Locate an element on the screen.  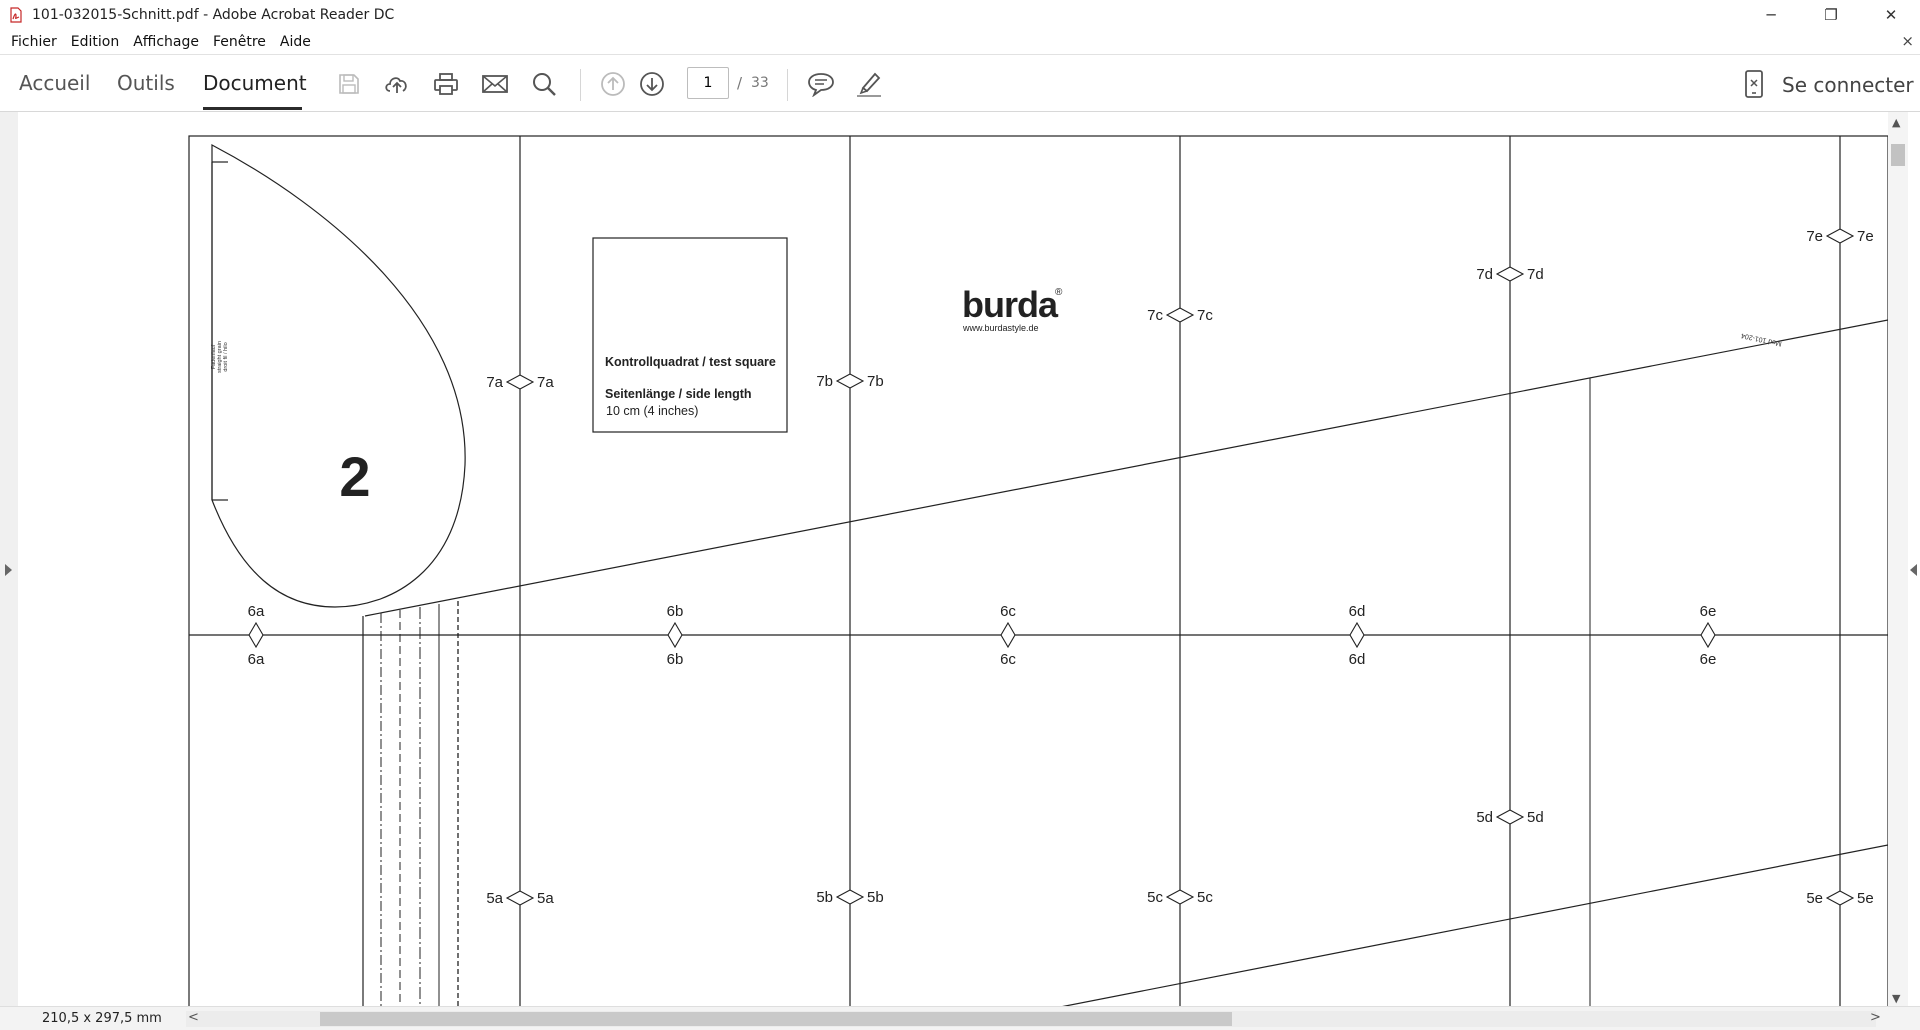
brand-url: www.burdastyle.de is located at coordinates (1000, 328).